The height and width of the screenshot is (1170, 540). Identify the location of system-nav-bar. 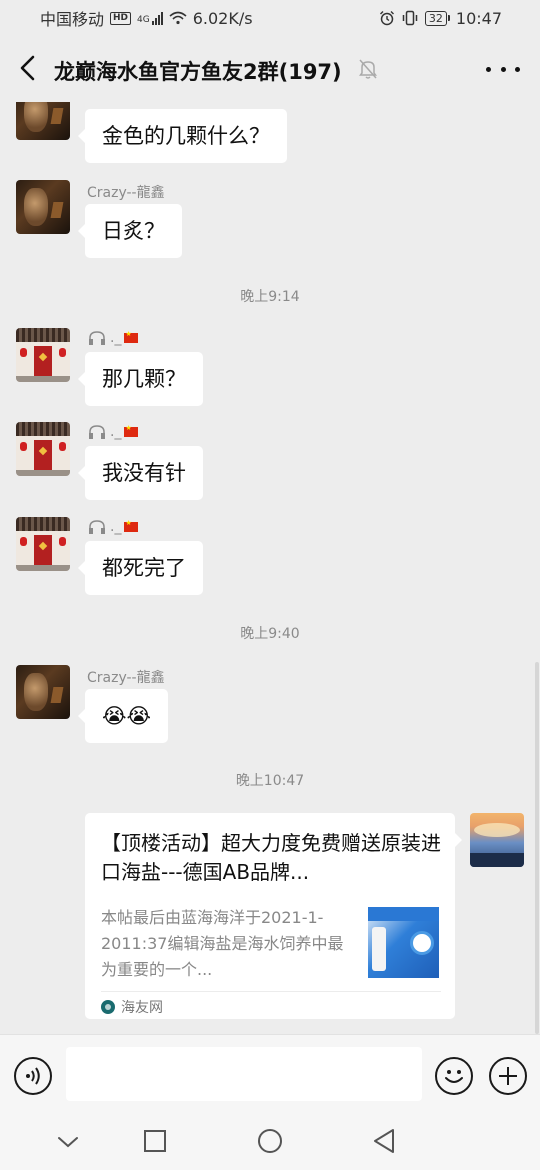
(270, 1144).